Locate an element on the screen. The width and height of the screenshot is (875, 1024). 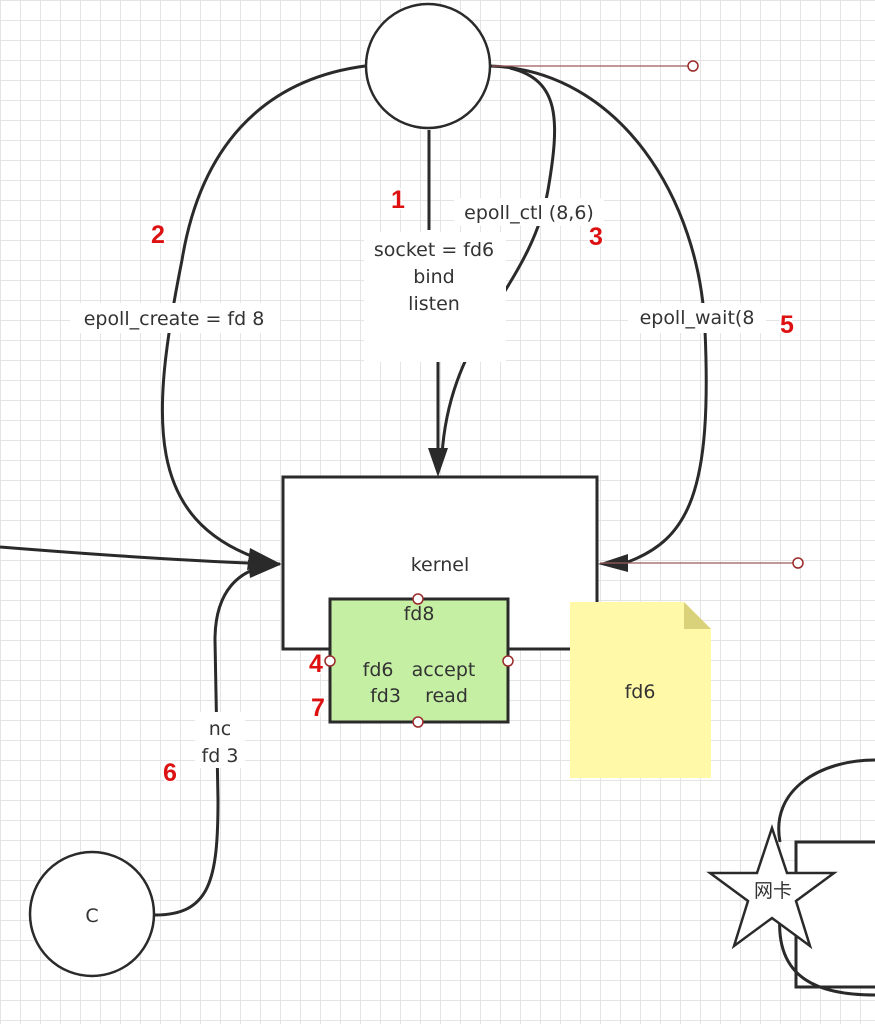
selection-handle-top is located at coordinates (693, 66).